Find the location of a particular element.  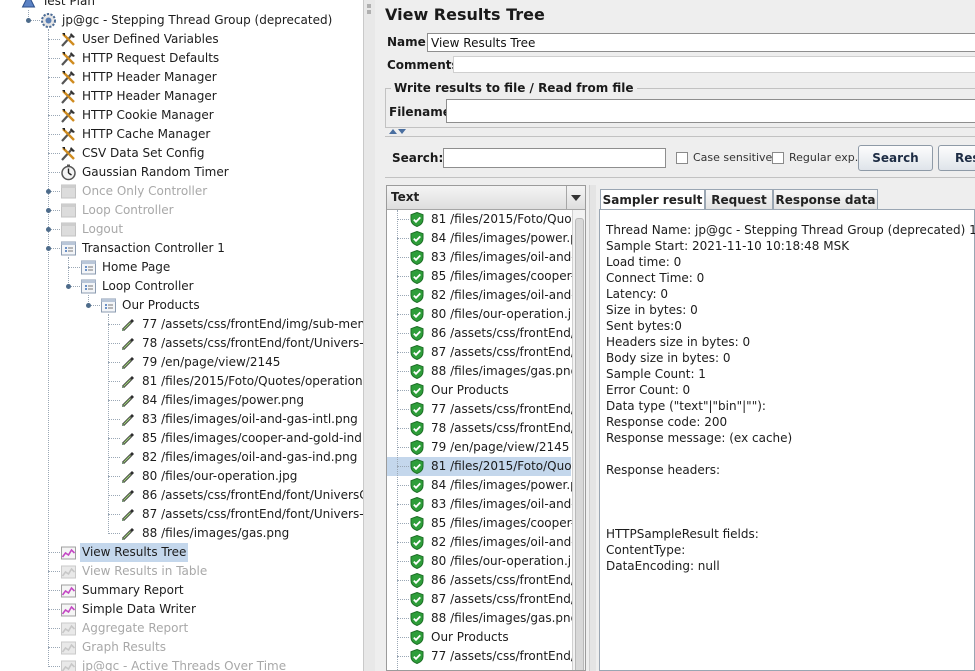

tree-node: 77 /assets/css/frontEnd/img/sub-menu.png is located at coordinates (181, 324).